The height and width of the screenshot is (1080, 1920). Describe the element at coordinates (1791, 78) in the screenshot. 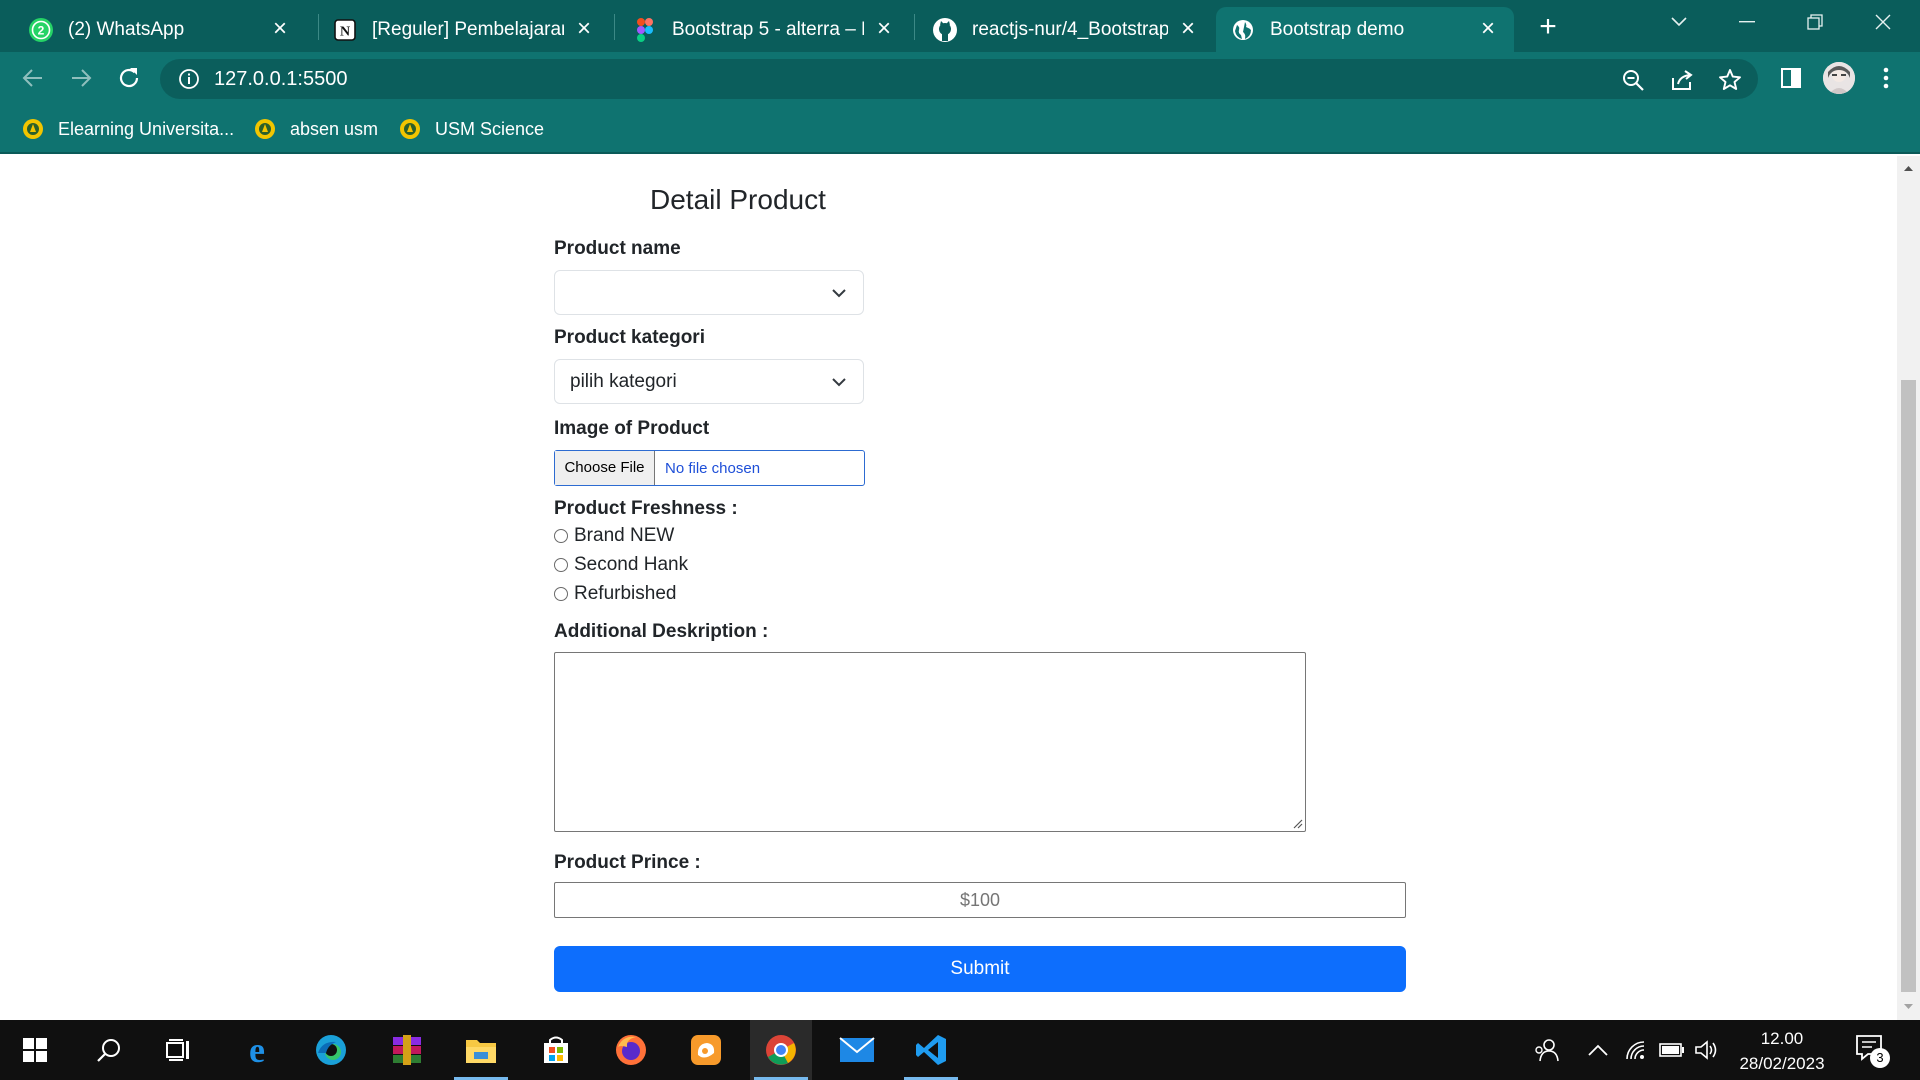

I see `side-panel-icon` at that location.